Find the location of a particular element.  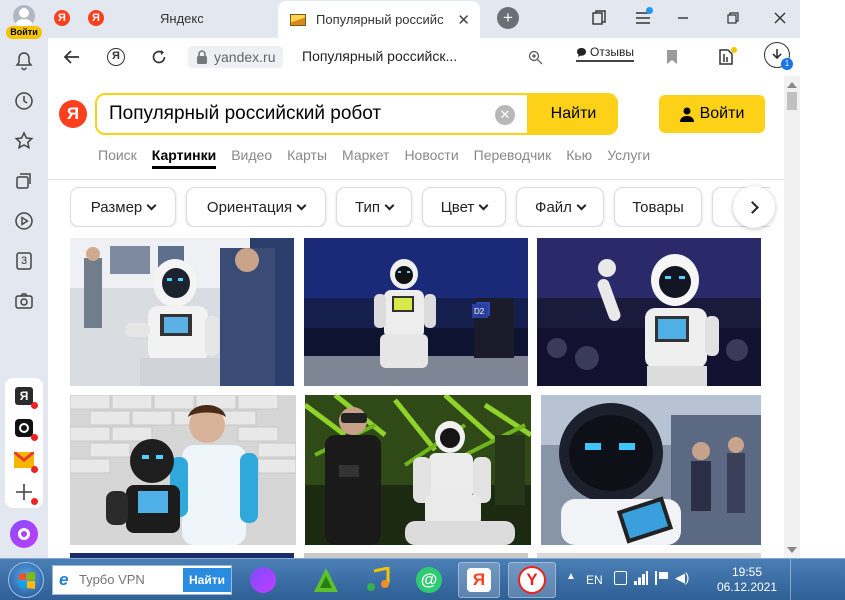

taskbar-yandex-browser-icon: Я is located at coordinates (479, 580).